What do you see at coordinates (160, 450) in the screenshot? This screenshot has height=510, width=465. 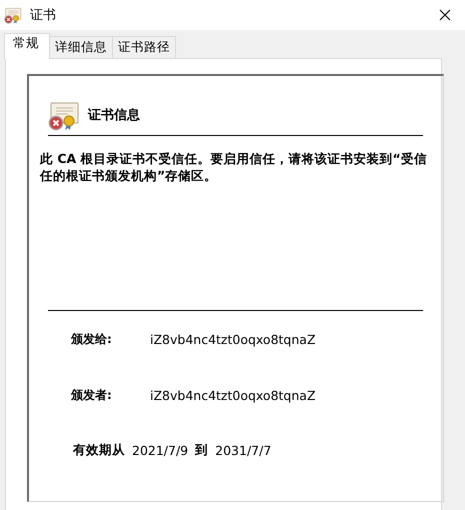 I see `field-value: 2021/7/9` at bounding box center [160, 450].